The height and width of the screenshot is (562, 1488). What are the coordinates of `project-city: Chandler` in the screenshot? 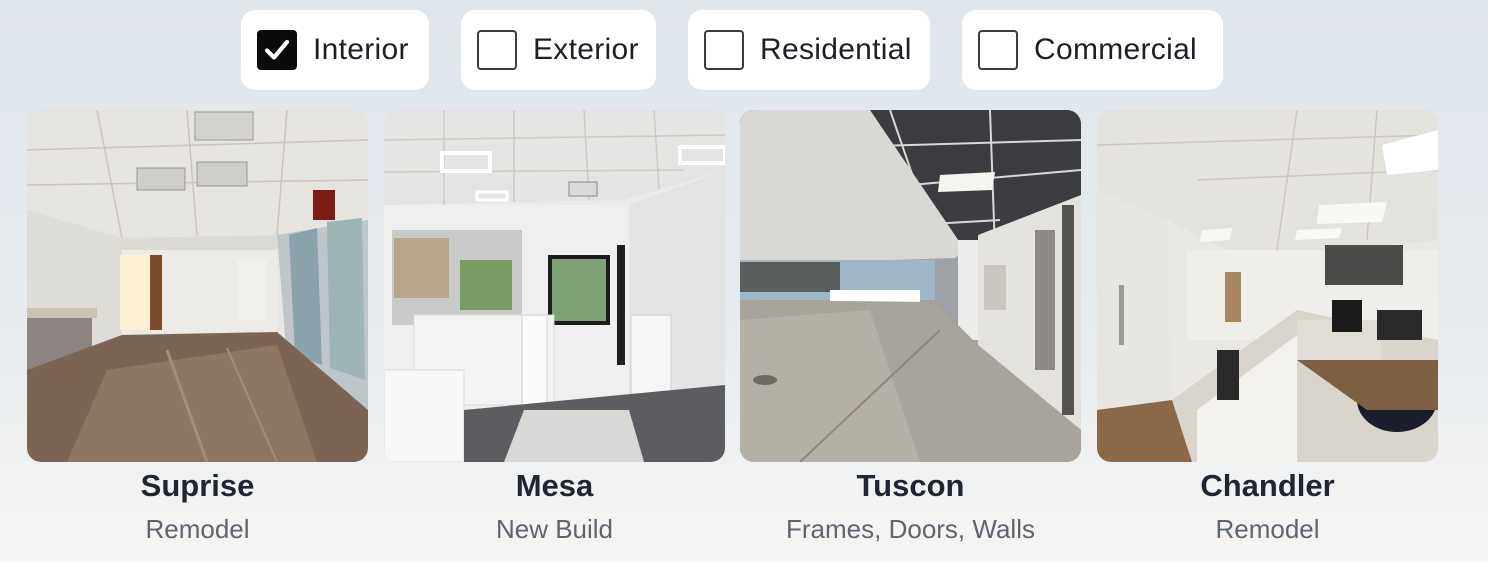 It's located at (1267, 485).